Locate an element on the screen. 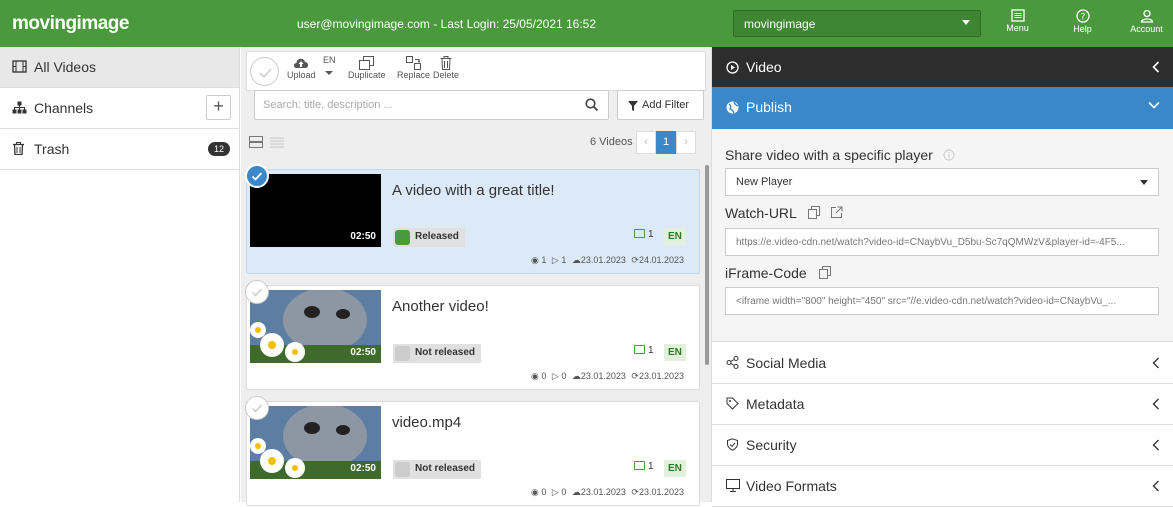 The width and height of the screenshot is (1173, 507). scrollbar is located at coordinates (707, 265).